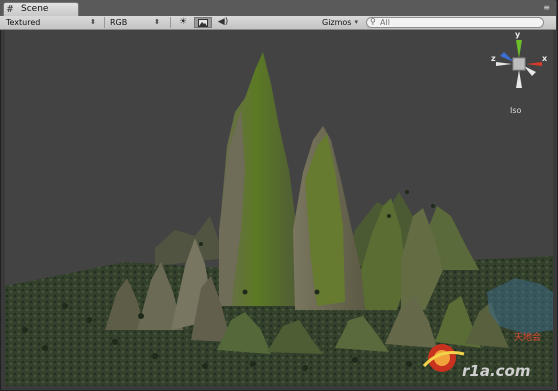 The image size is (558, 391). What do you see at coordinates (519, 64) in the screenshot?
I see `axis-gizmo-icon` at bounding box center [519, 64].